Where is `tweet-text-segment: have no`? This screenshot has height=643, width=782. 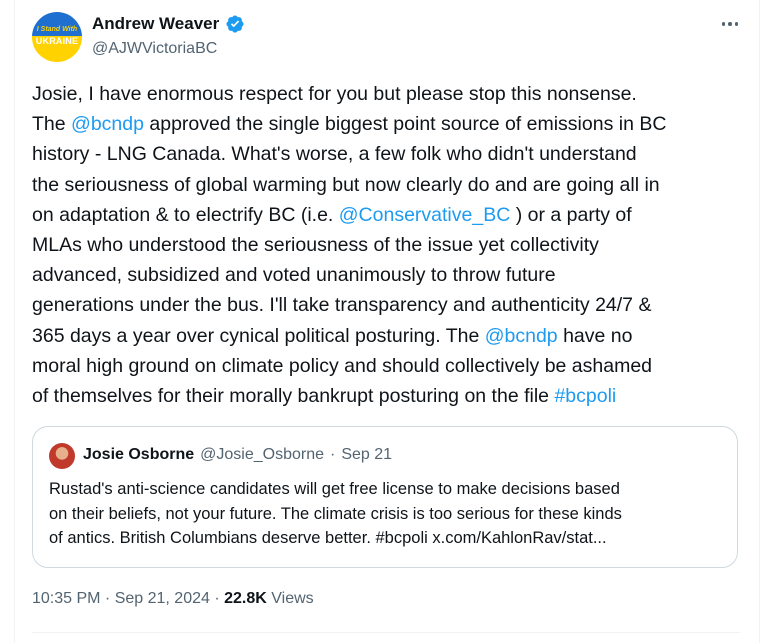 tweet-text-segment: have no is located at coordinates (595, 335).